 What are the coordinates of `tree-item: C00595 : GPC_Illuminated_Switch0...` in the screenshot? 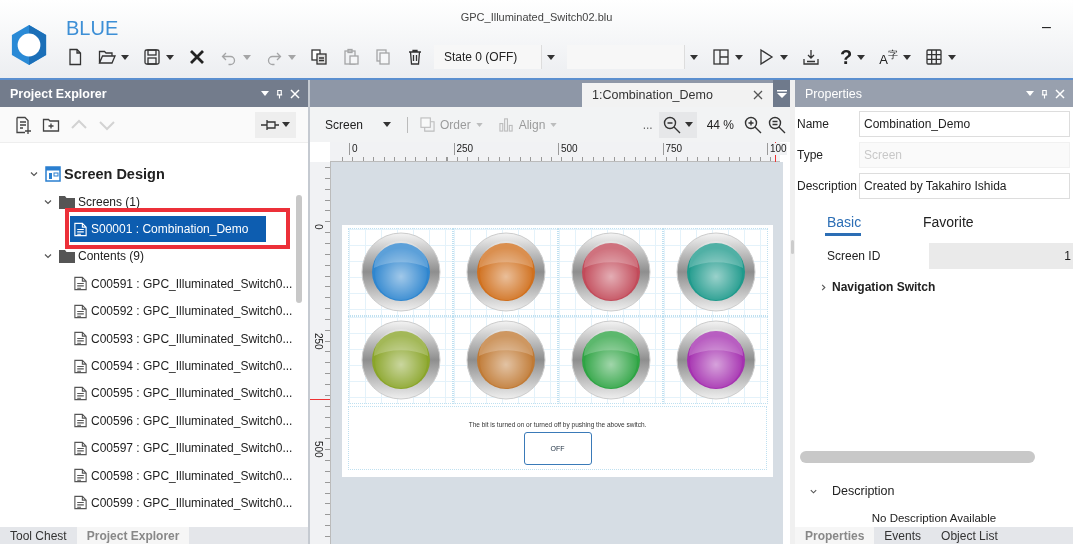 It's located at (184, 393).